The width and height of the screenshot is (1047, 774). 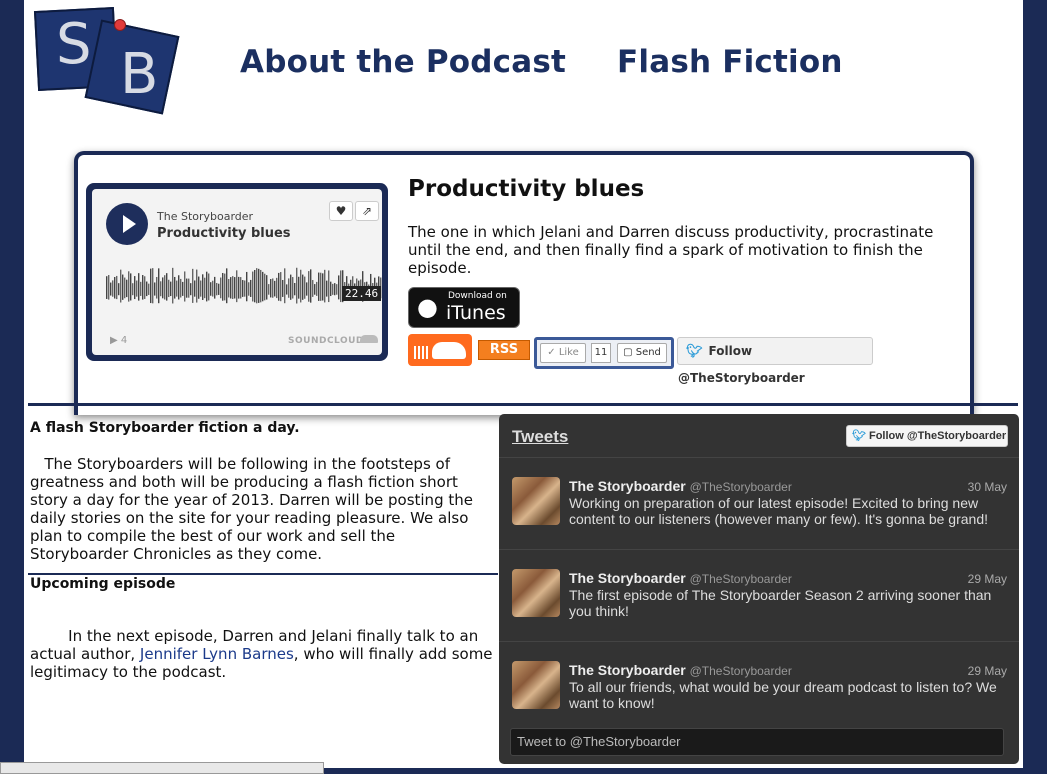 I want to click on flash-fiction-heading: A flash Storyboarder fiction a day., so click(x=165, y=428).